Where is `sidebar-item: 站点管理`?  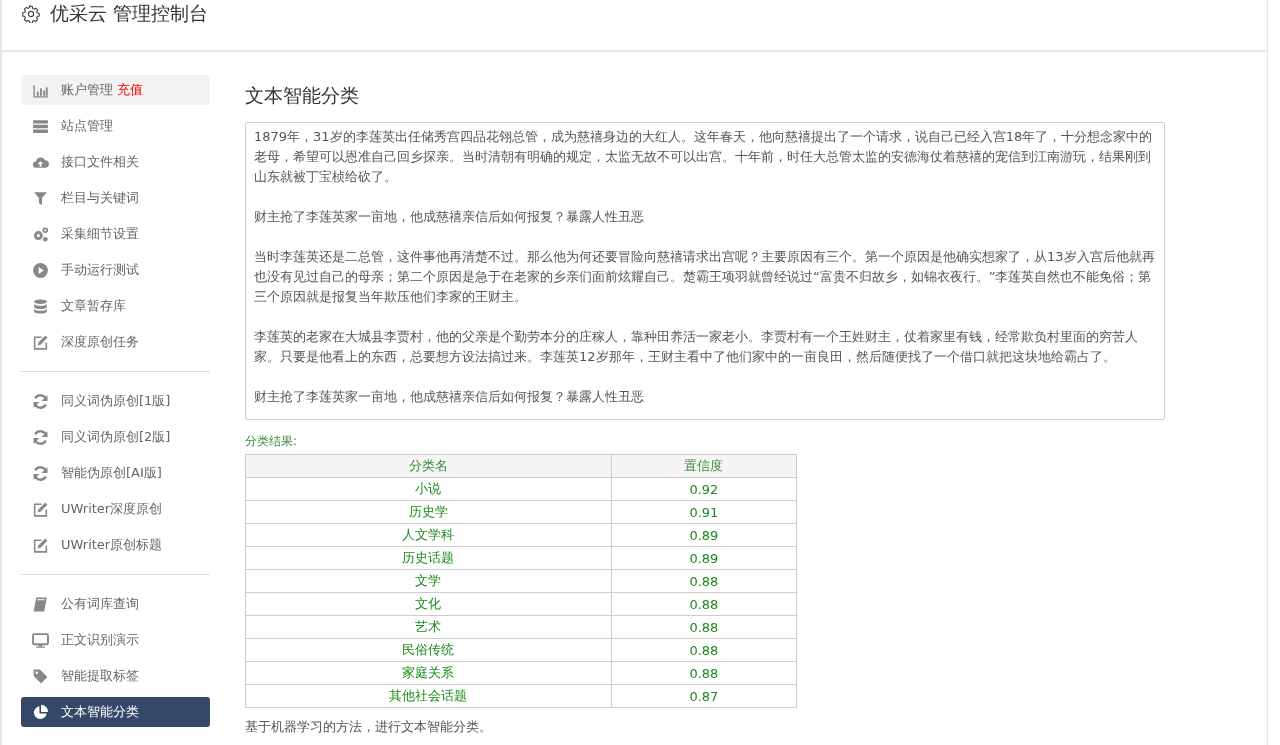 sidebar-item: 站点管理 is located at coordinates (115, 126).